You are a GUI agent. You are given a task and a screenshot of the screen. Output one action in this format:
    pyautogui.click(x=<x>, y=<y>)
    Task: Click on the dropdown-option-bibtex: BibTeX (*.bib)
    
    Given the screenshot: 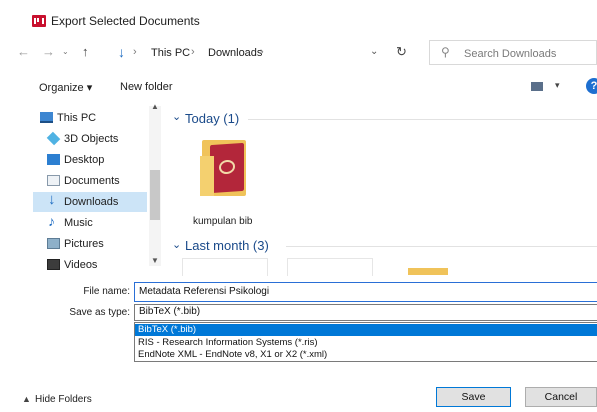 What is the action you would take?
    pyautogui.click(x=366, y=330)
    